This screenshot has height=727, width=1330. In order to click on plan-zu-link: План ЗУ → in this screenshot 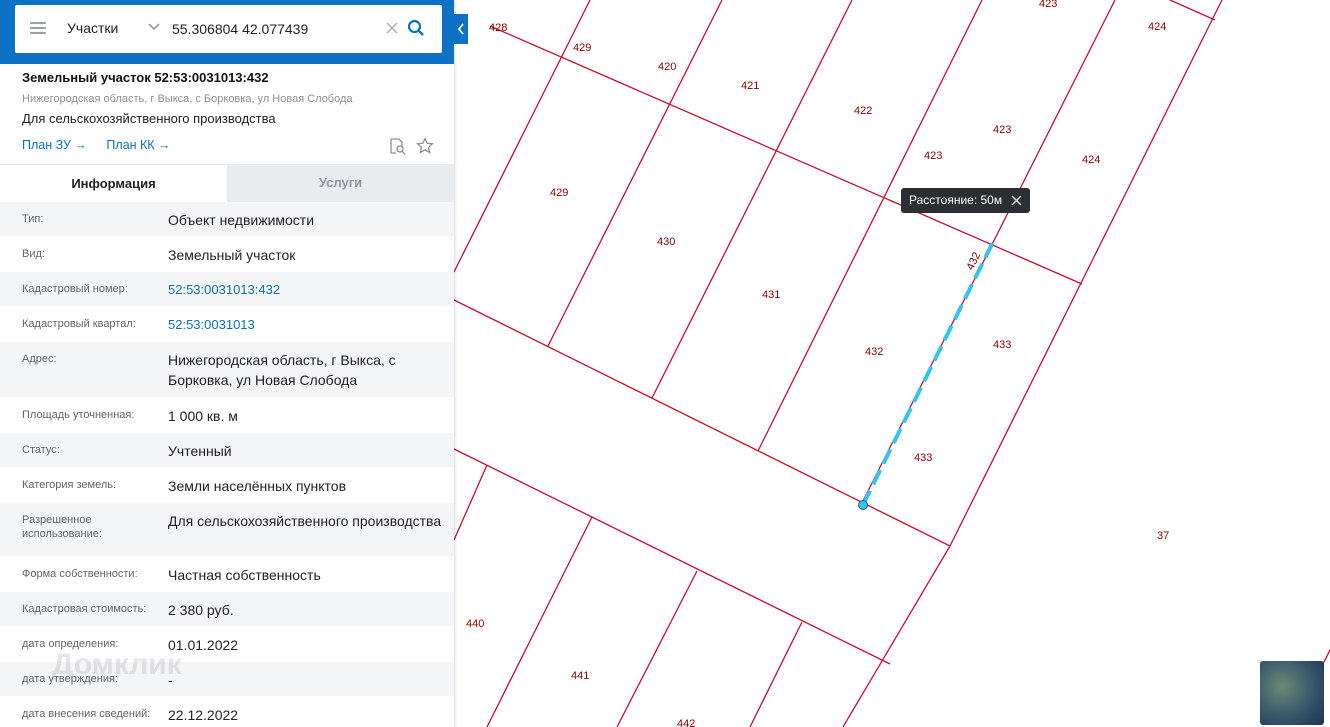, I will do `click(54, 145)`.